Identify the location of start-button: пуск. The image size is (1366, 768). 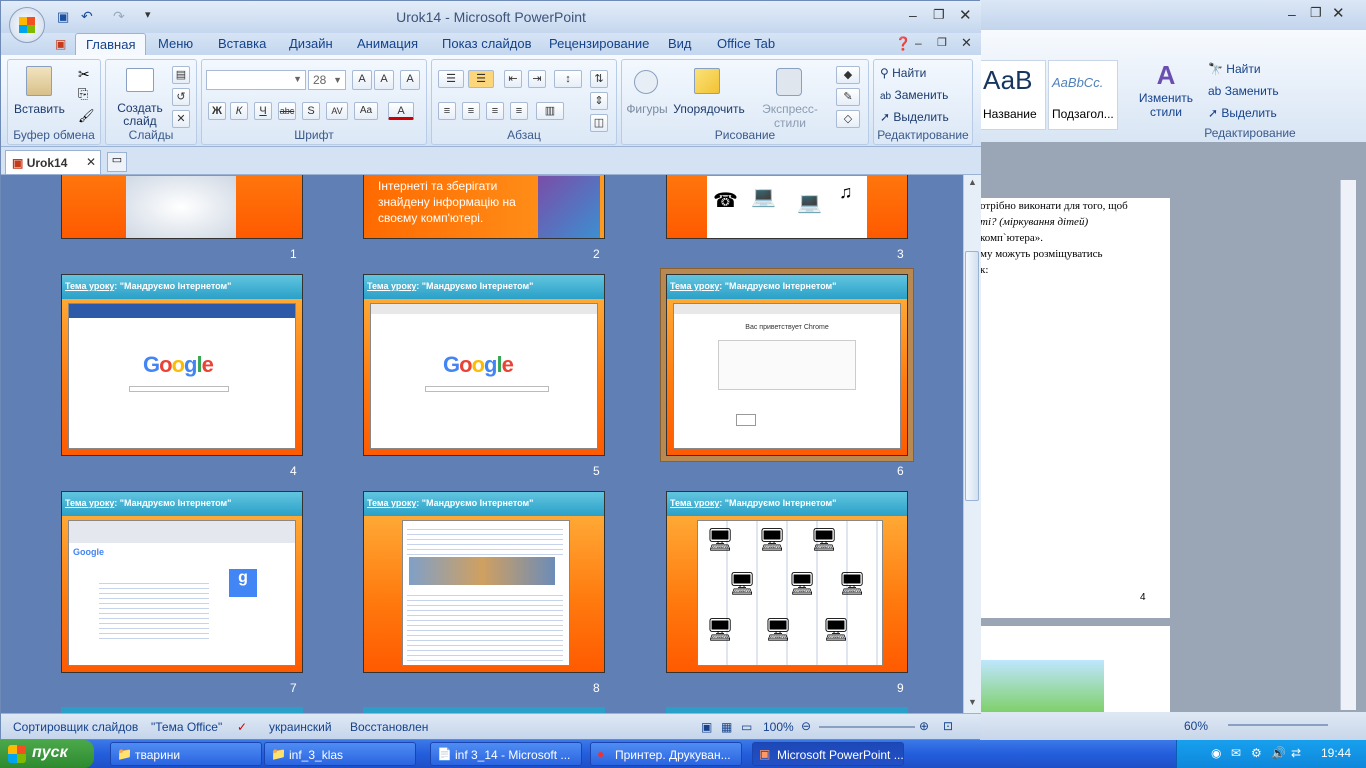
(47, 754).